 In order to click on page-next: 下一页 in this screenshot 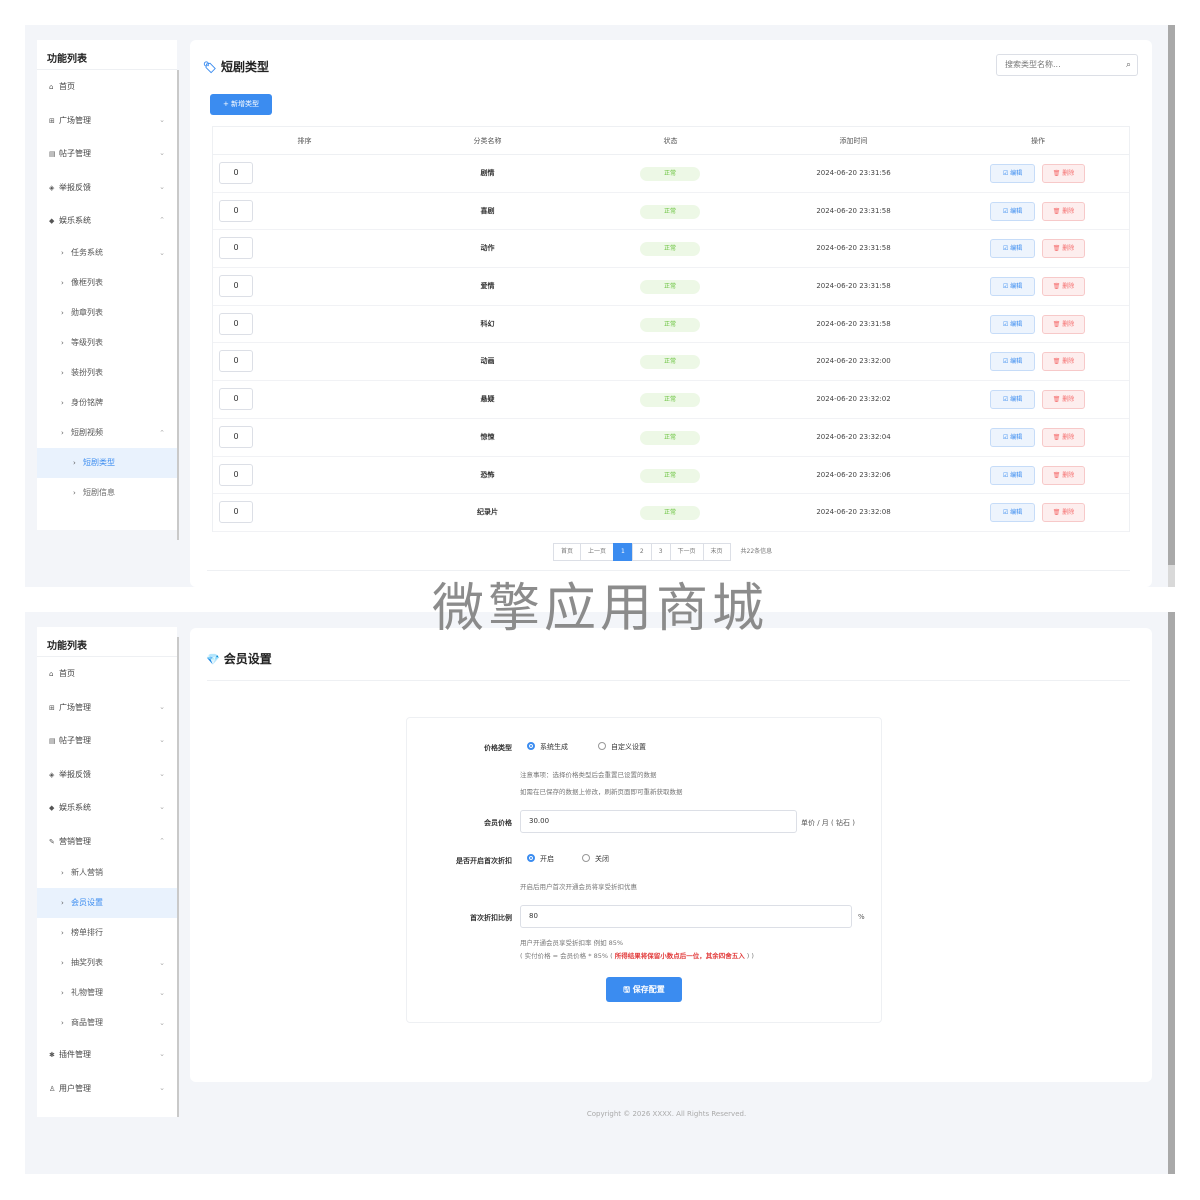, I will do `click(686, 552)`.